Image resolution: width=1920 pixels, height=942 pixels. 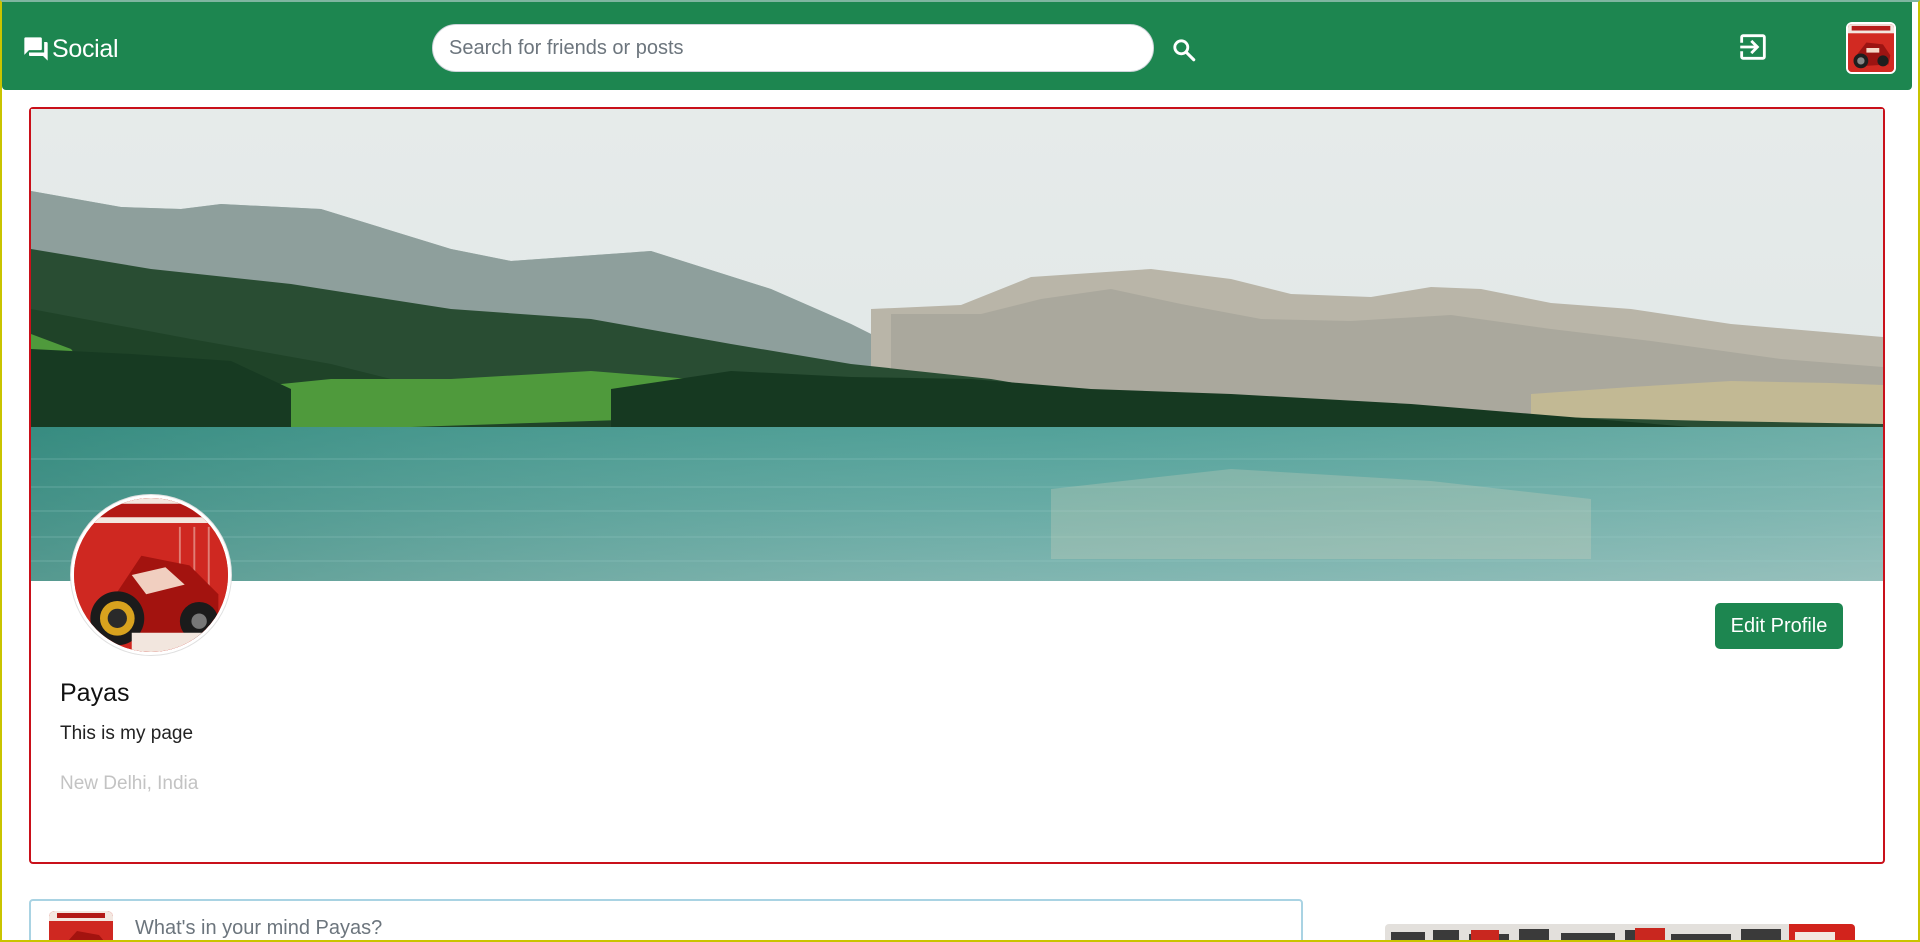 I want to click on logout-icon, so click(x=1753, y=47).